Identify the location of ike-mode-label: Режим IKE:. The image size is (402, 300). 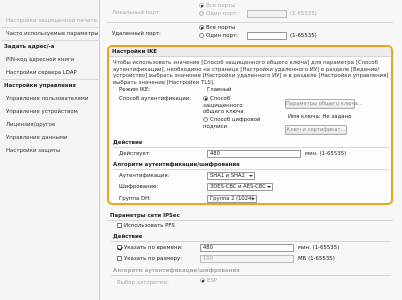
(135, 90).